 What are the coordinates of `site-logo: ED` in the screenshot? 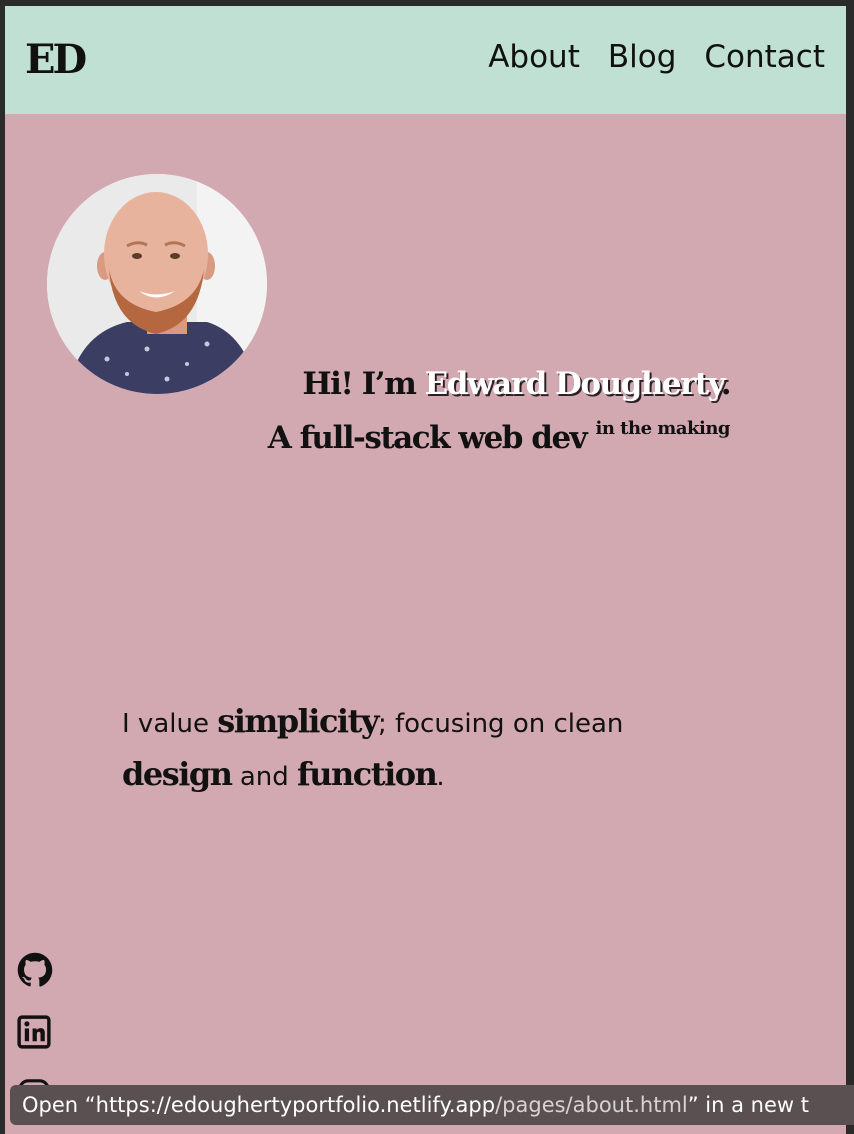 It's located at (56, 59).